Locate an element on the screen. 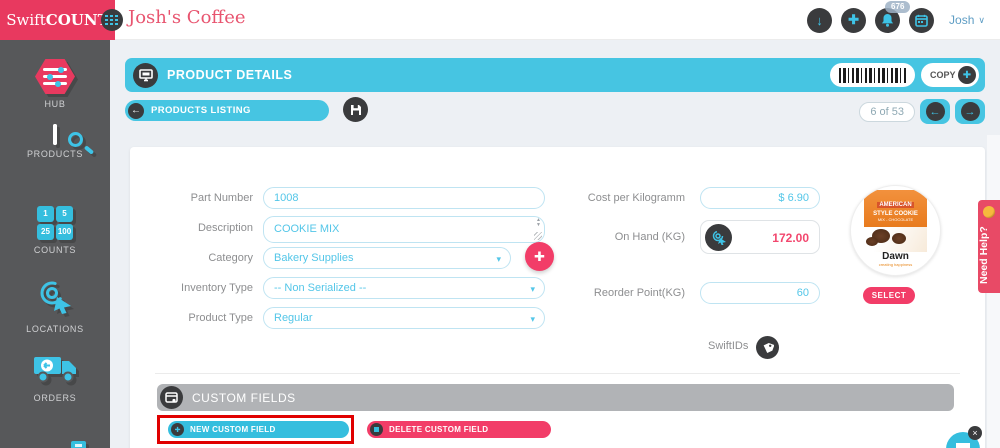  sidebar-item-products: PRODUCTS is located at coordinates (55, 141).